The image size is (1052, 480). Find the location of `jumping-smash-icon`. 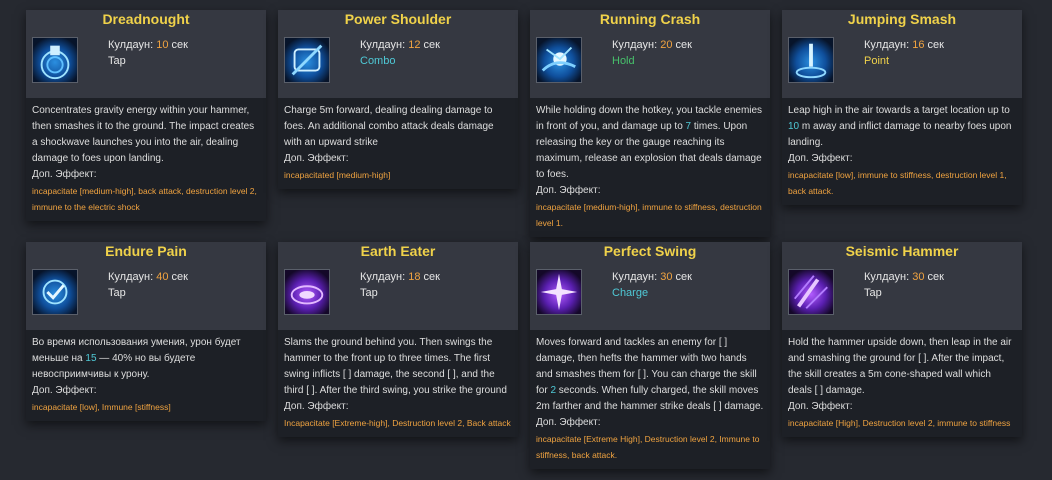

jumping-smash-icon is located at coordinates (811, 60).